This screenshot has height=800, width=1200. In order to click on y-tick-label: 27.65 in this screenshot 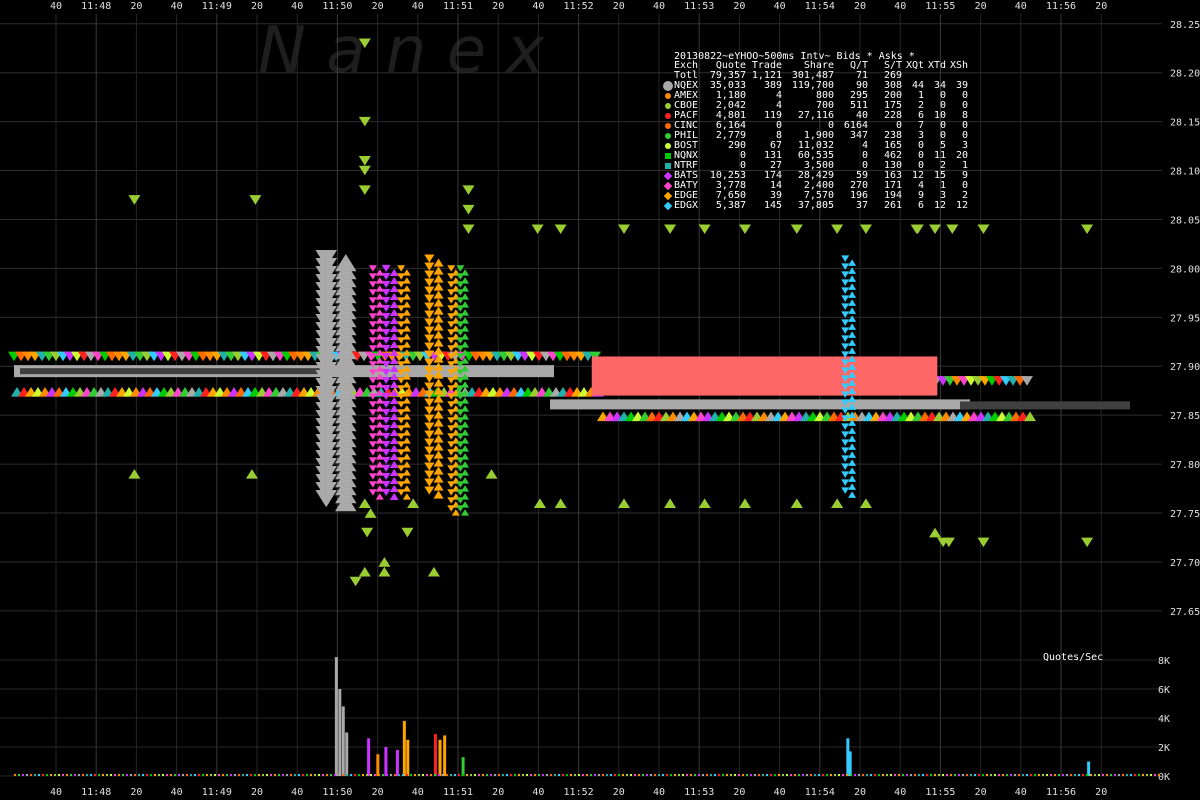, I will do `click(1185, 612)`.